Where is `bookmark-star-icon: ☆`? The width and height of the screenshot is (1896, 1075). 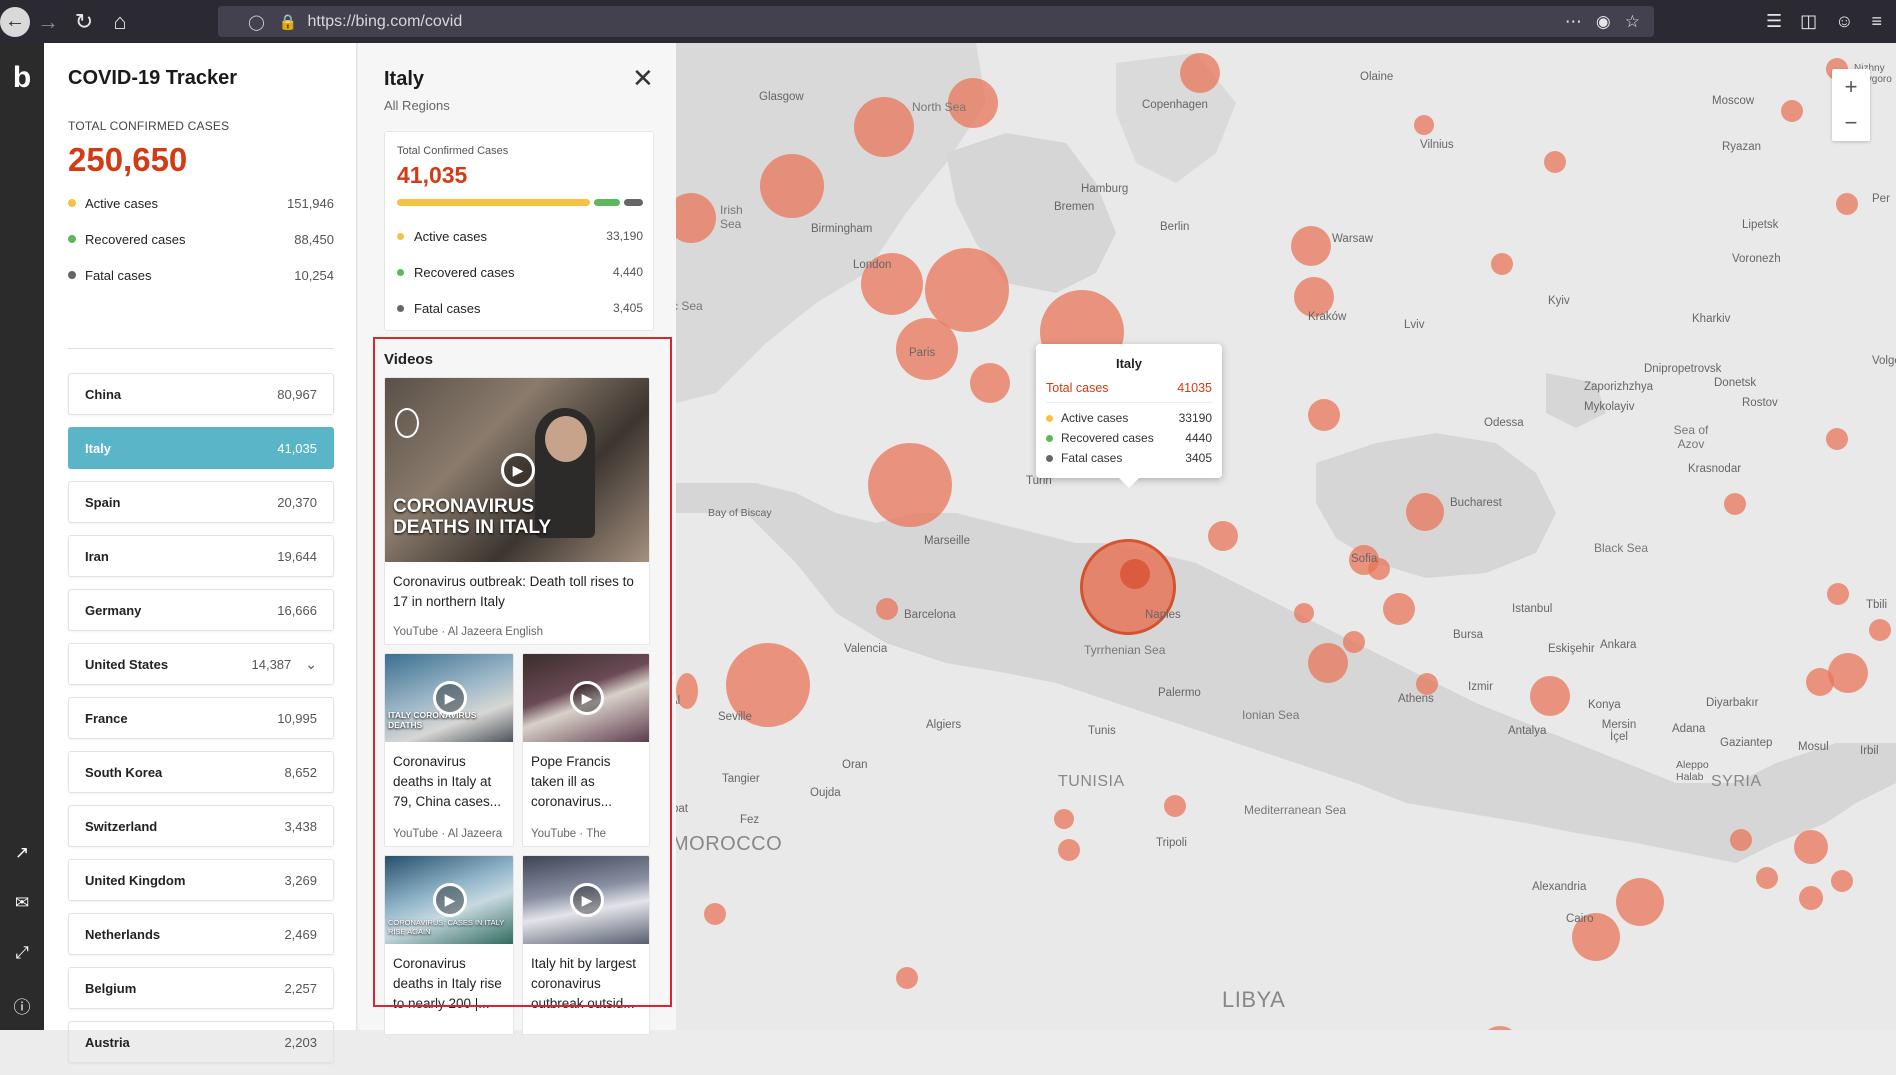
bookmark-star-icon: ☆ is located at coordinates (1632, 22).